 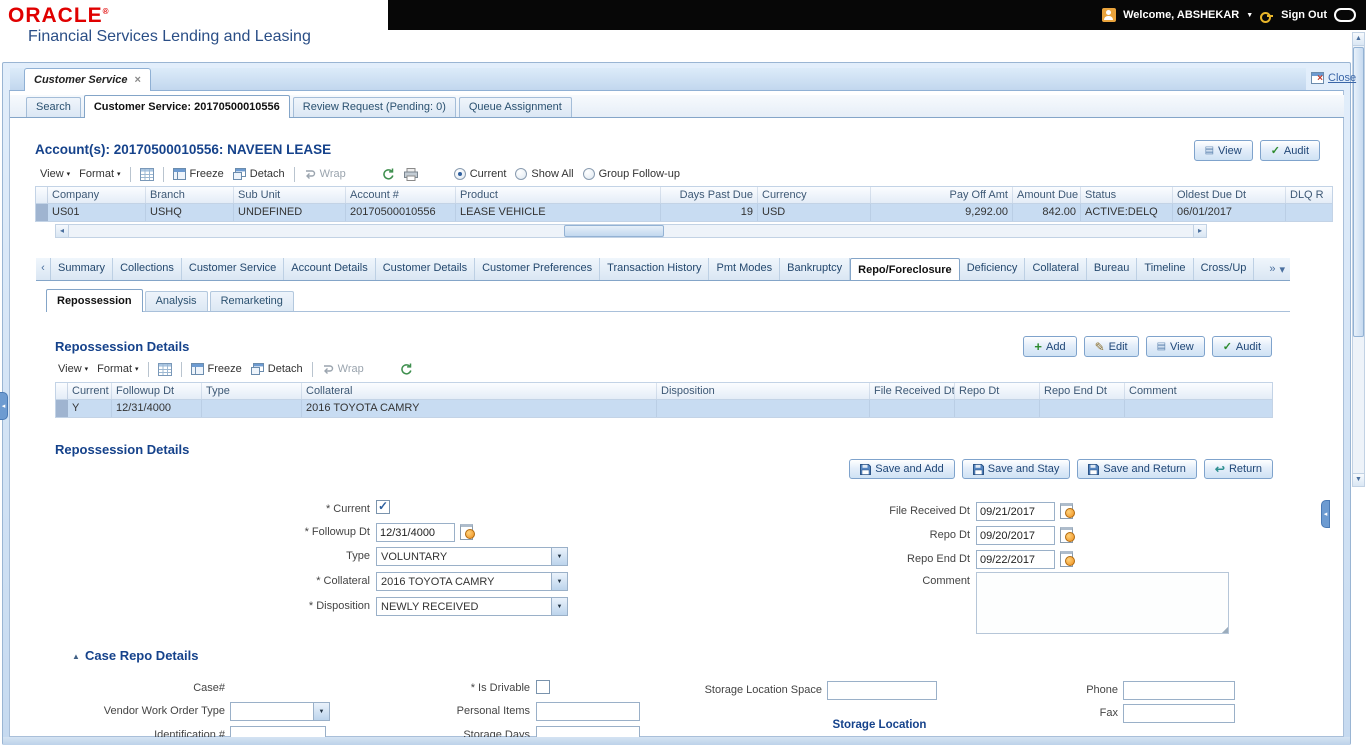 What do you see at coordinates (176, 301) in the screenshot?
I see `tab-analysis: Analysis` at bounding box center [176, 301].